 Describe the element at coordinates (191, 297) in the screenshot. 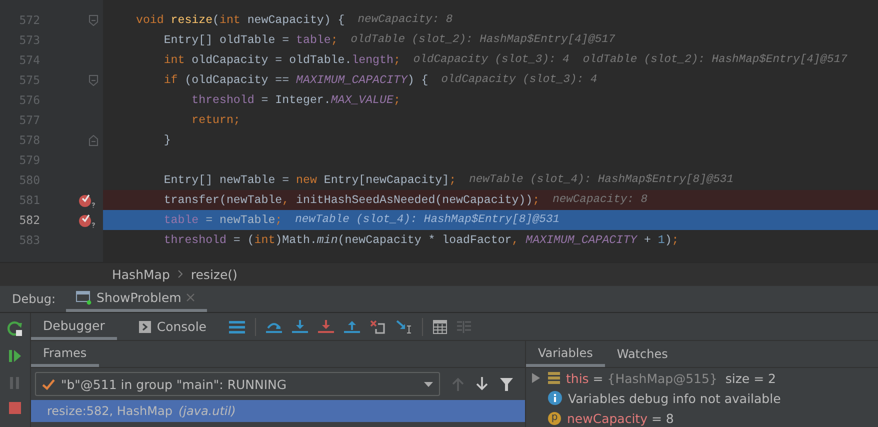

I see `close-icon` at that location.